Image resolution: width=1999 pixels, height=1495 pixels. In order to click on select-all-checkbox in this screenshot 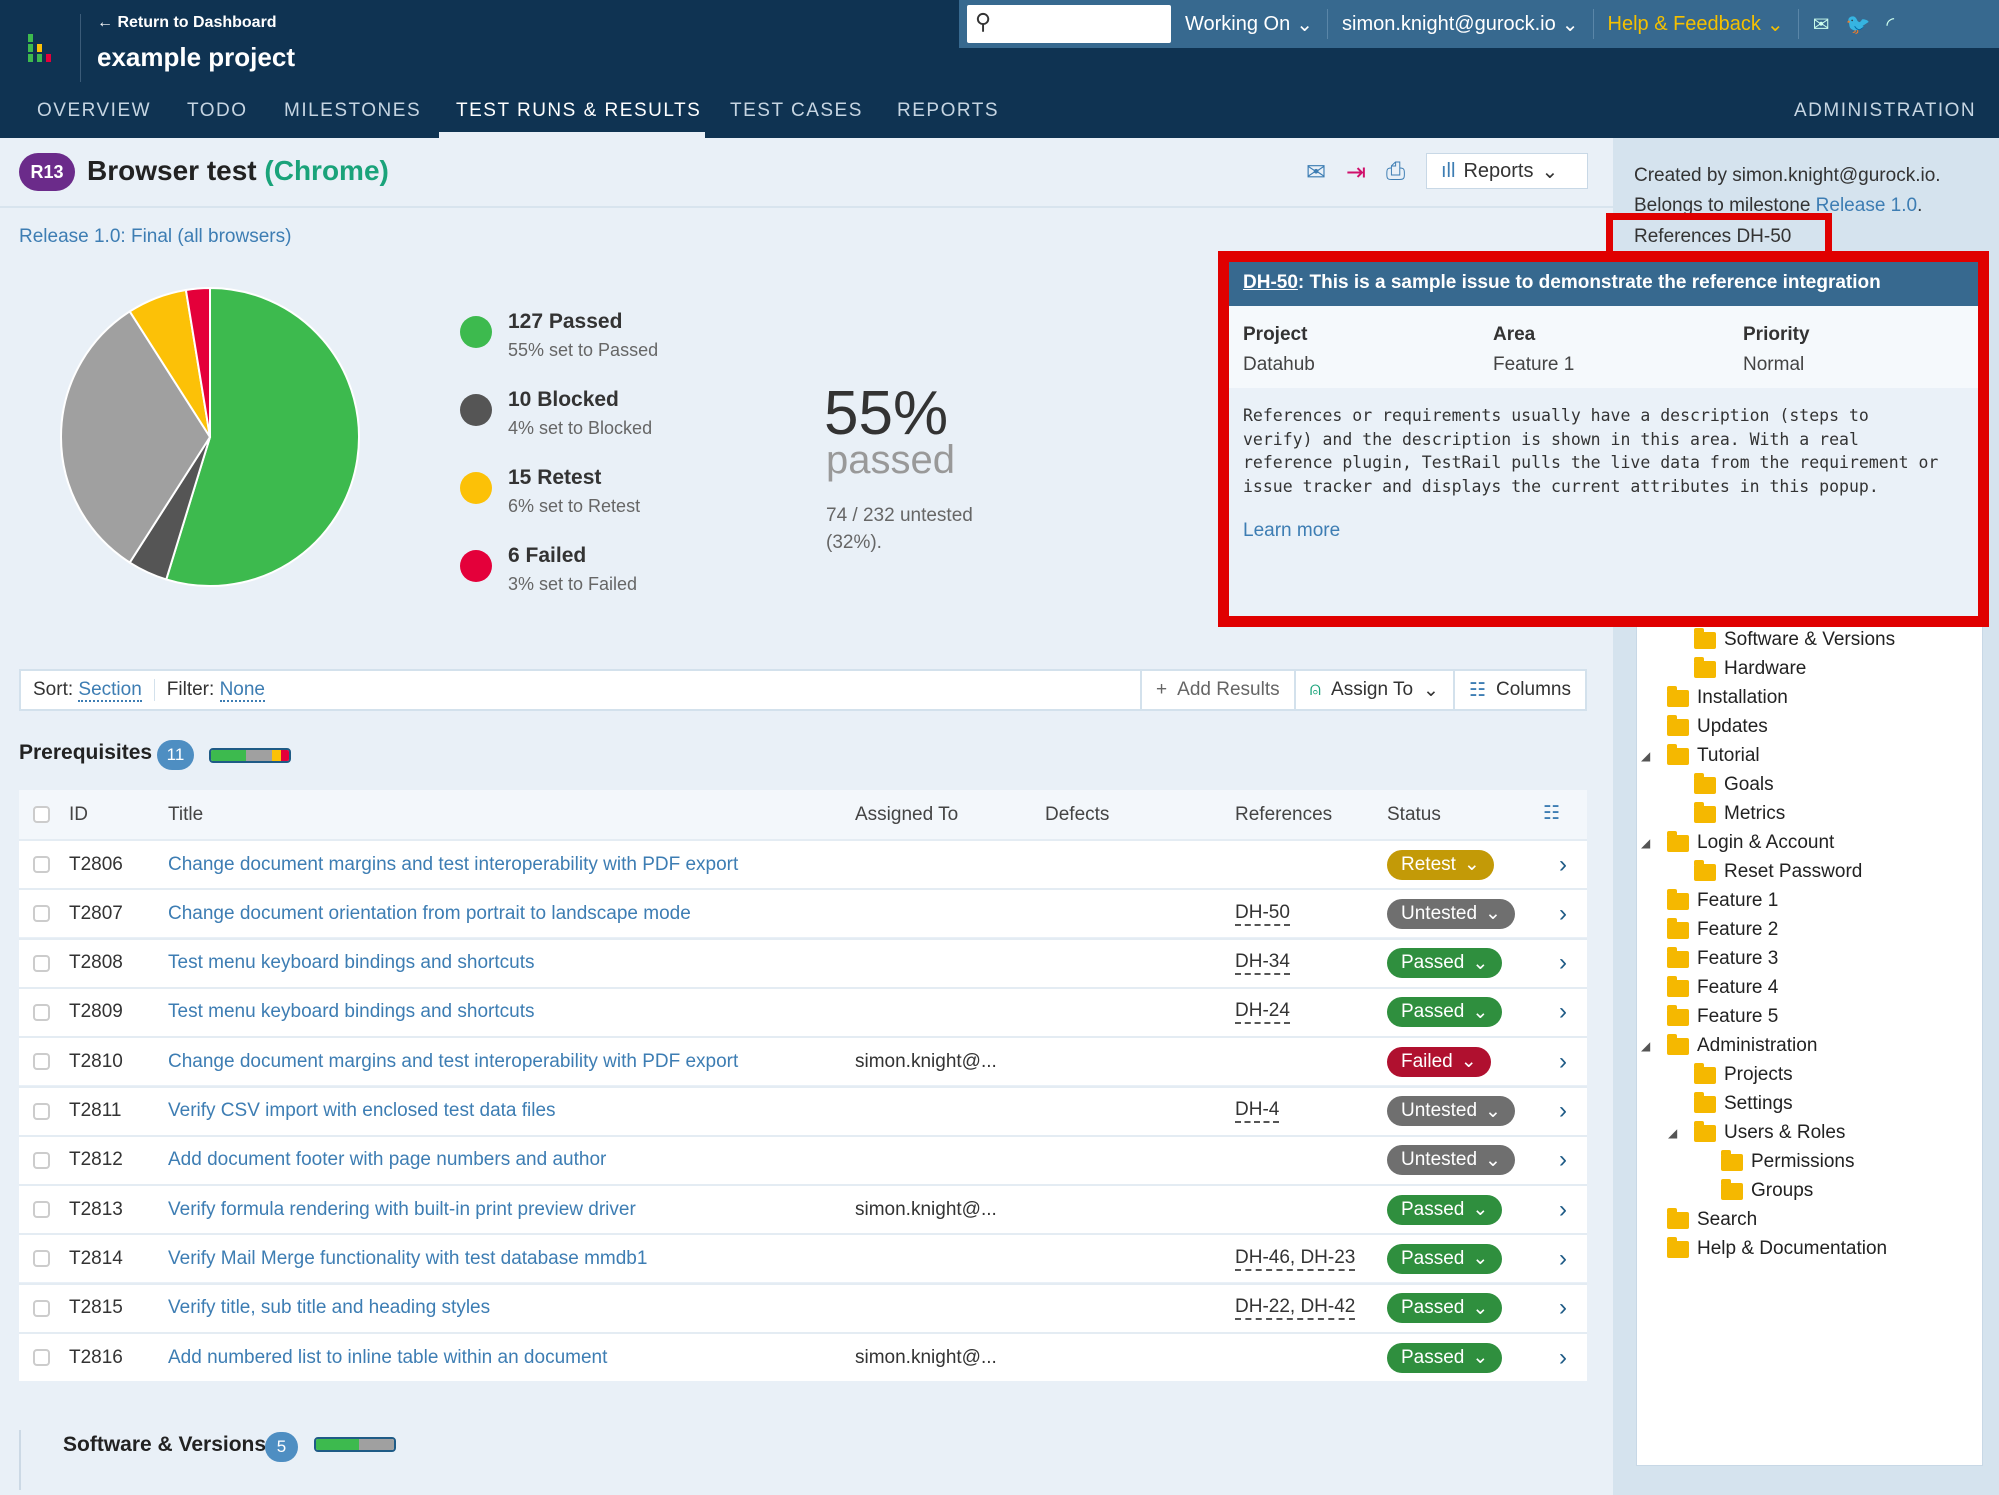, I will do `click(41, 814)`.